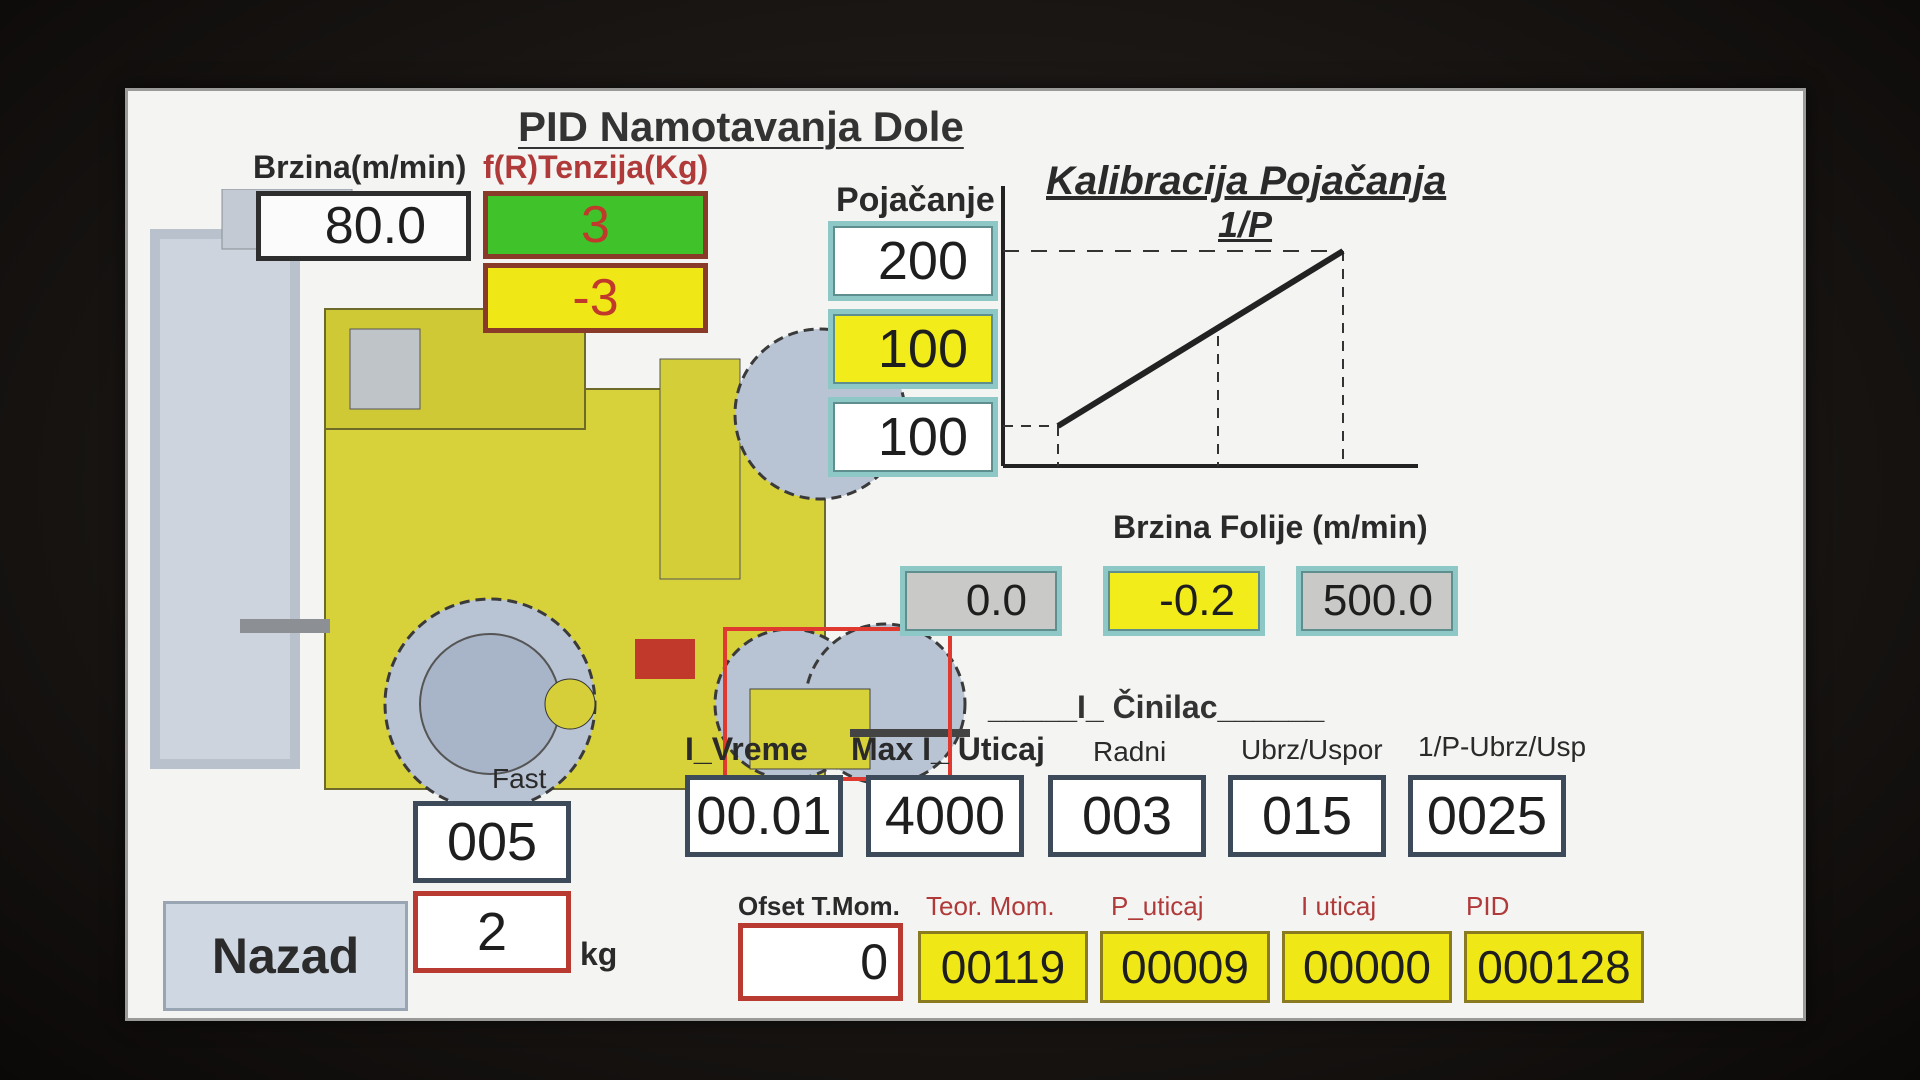 The height and width of the screenshot is (1080, 1920). What do you see at coordinates (1130, 751) in the screenshot?
I see `param-label-radni: Radni` at bounding box center [1130, 751].